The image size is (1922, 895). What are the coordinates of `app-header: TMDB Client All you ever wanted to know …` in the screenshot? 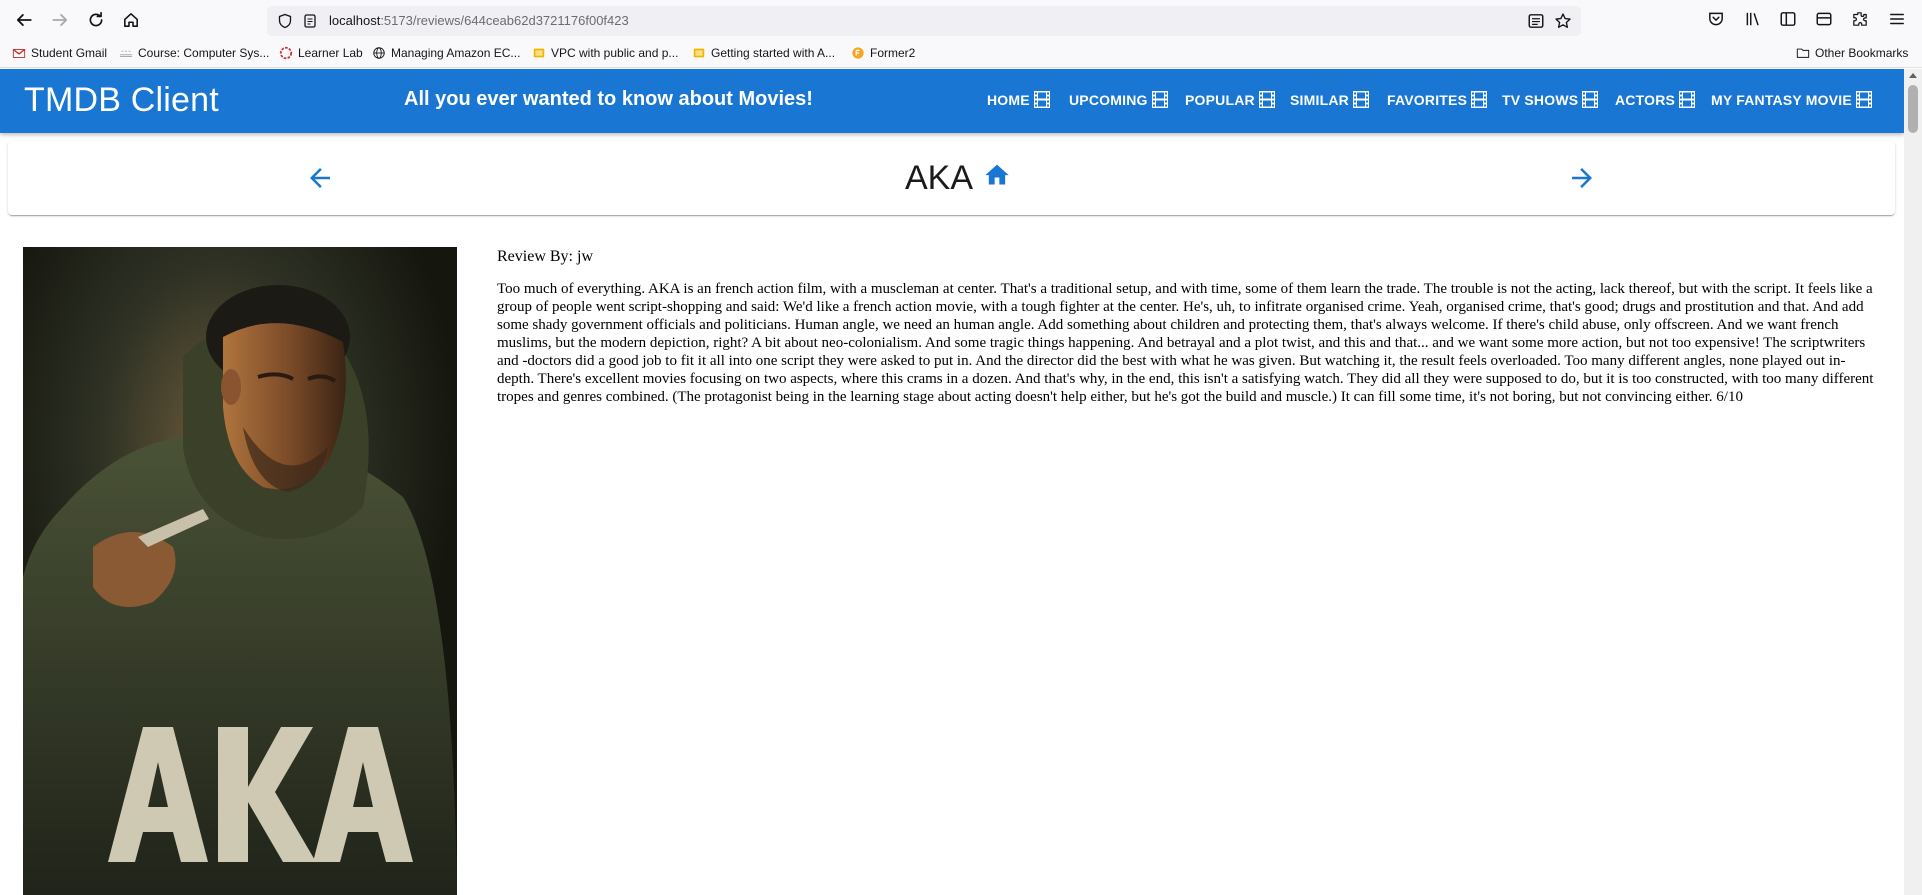 It's located at (952, 101).